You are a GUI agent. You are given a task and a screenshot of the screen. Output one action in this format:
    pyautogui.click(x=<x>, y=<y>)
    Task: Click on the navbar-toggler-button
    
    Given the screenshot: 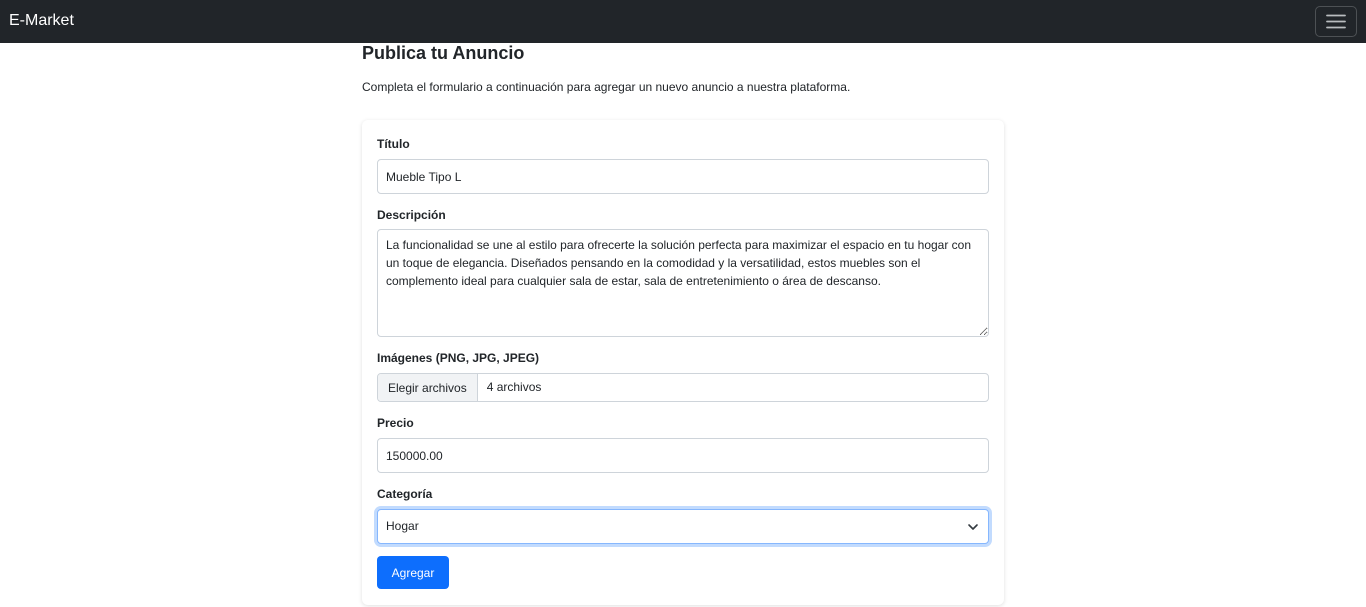 What is the action you would take?
    pyautogui.click(x=1336, y=21)
    